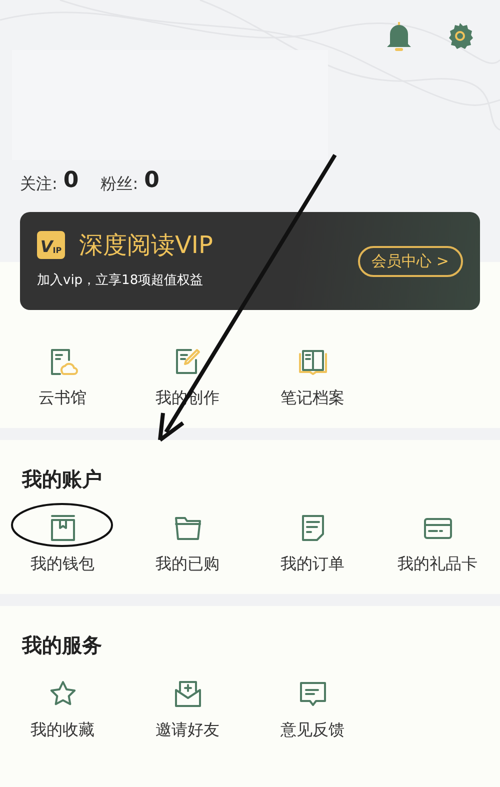 Image resolution: width=500 pixels, height=787 pixels. I want to click on vip-icon: VIP, so click(51, 245).